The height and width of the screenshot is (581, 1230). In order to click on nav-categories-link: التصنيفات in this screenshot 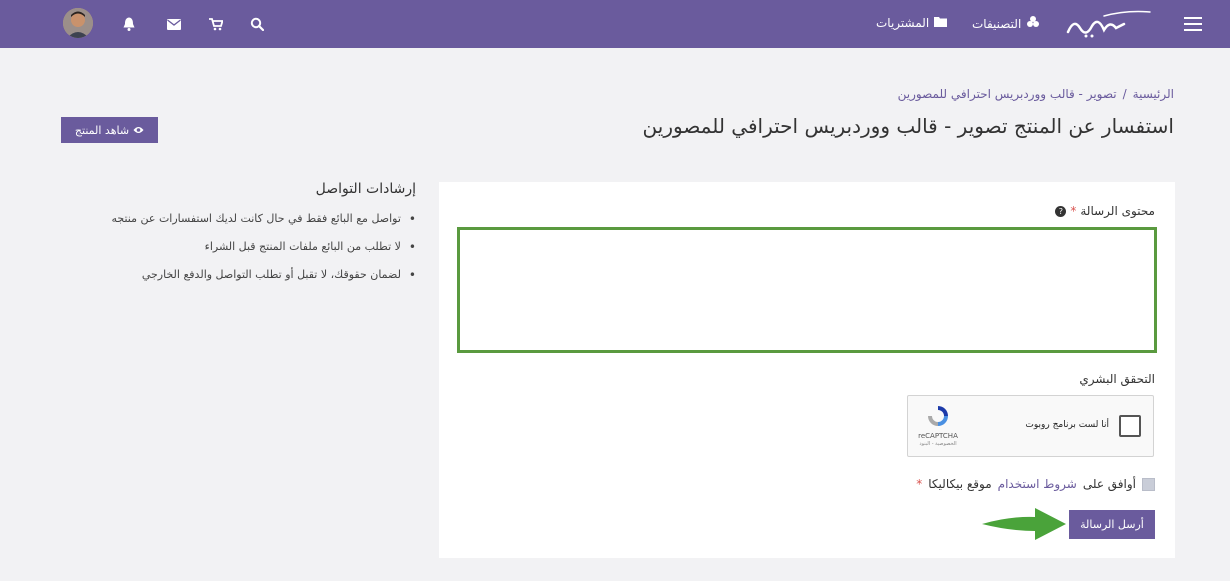, I will do `click(1006, 23)`.